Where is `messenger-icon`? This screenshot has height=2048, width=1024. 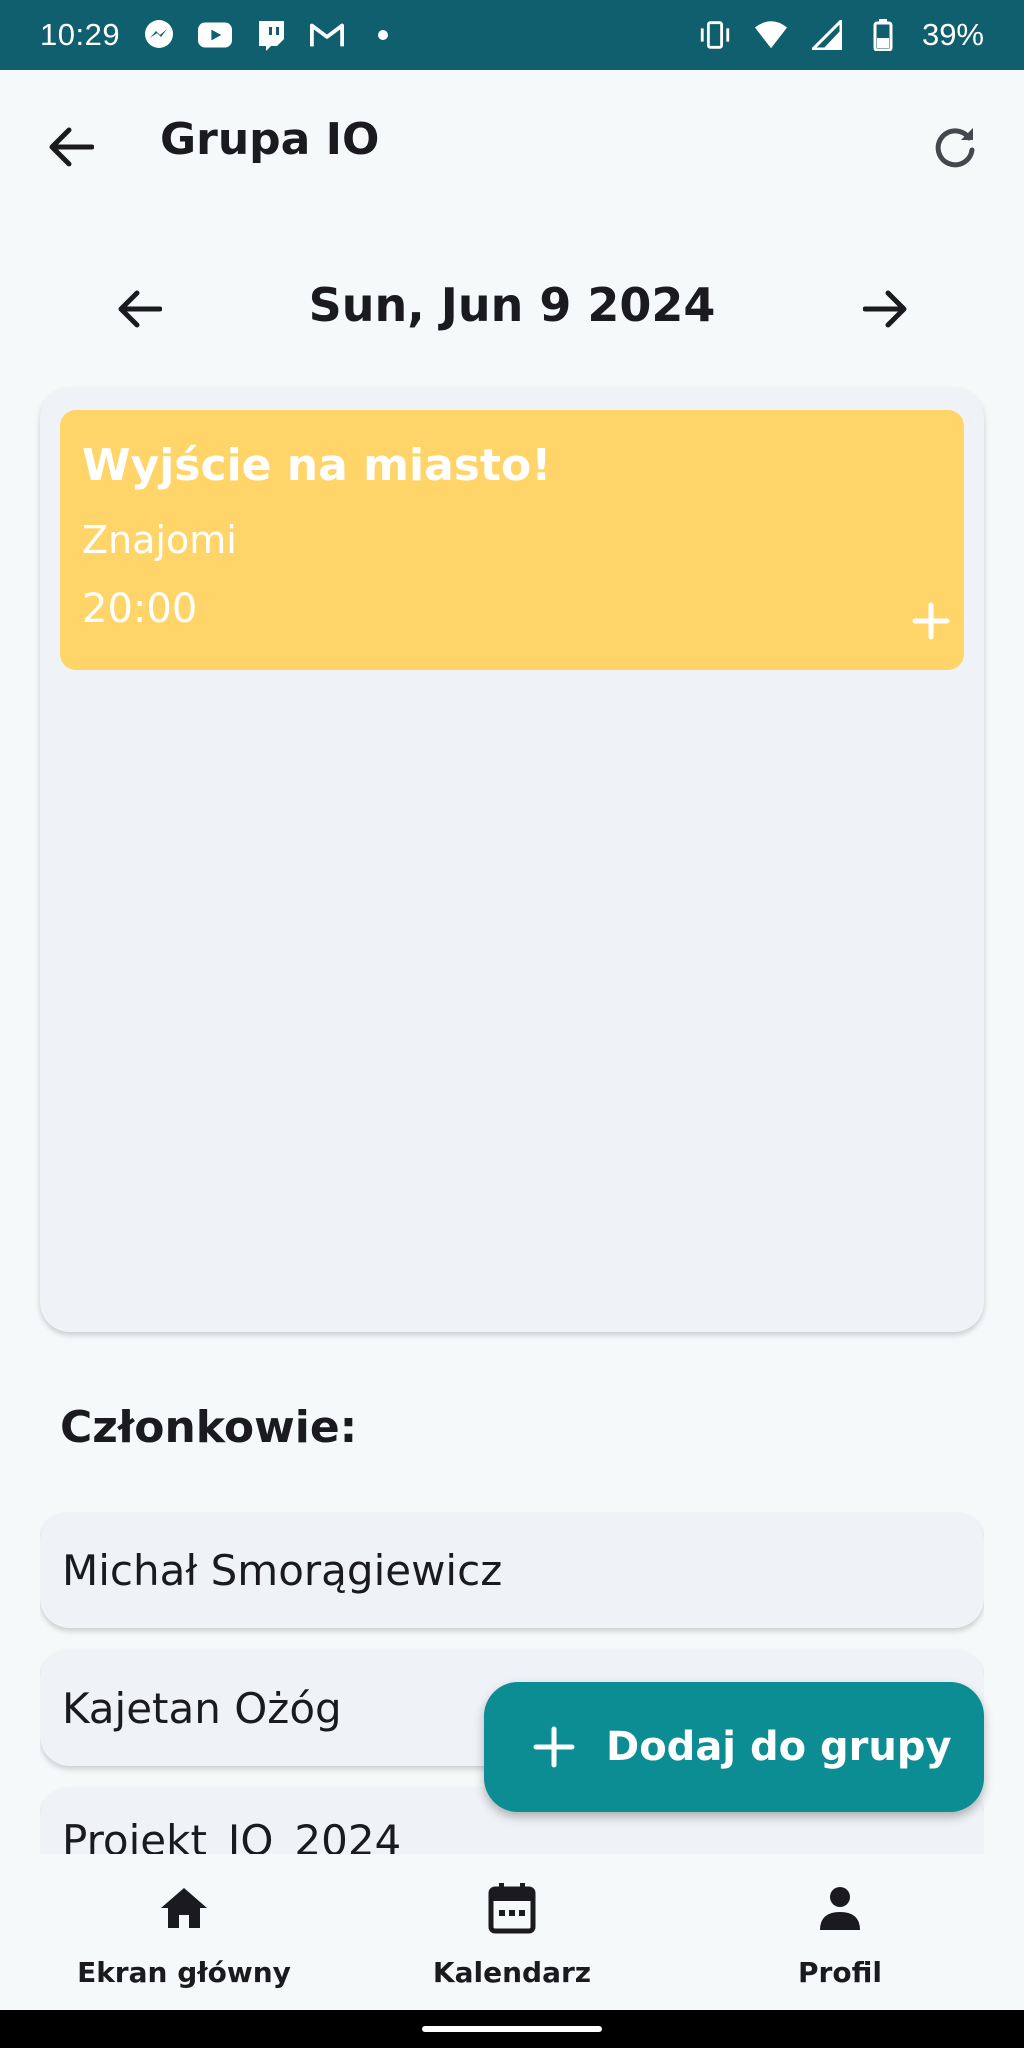 messenger-icon is located at coordinates (159, 35).